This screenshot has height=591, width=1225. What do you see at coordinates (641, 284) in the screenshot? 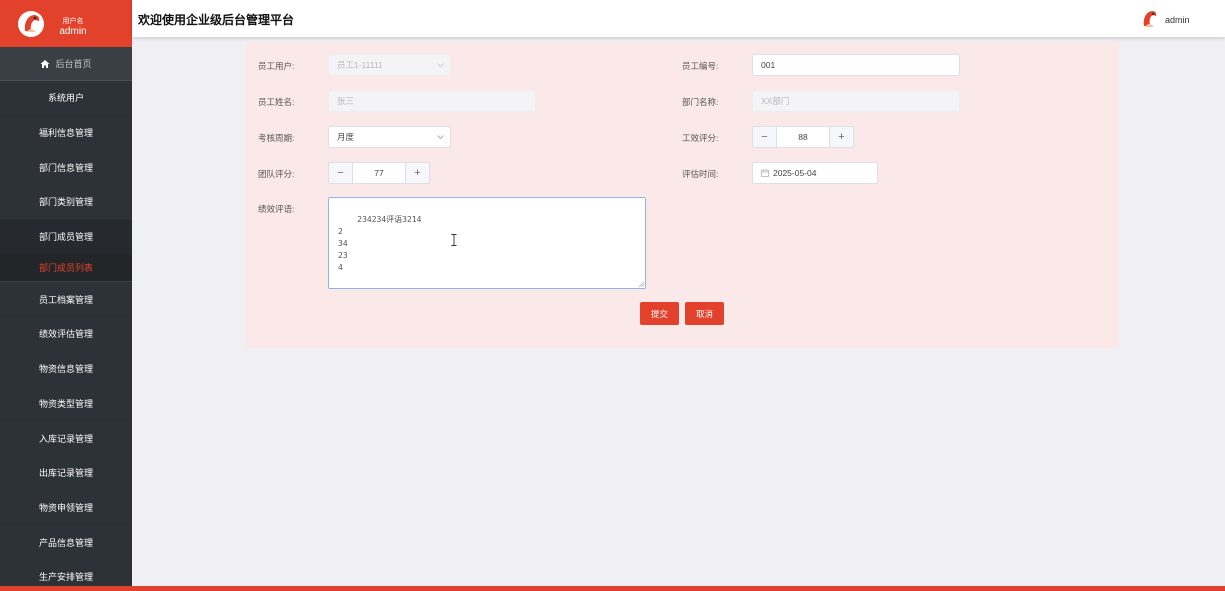
I see `resize-handle-icon` at bounding box center [641, 284].